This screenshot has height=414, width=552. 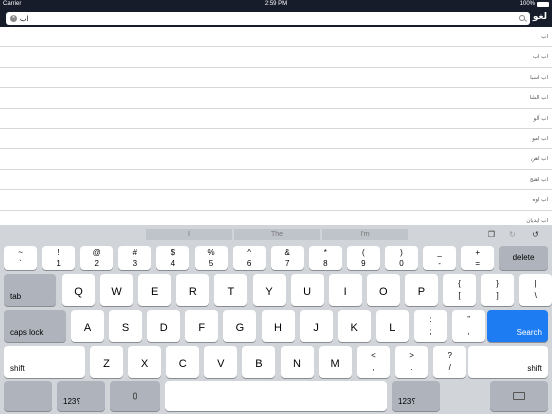 I want to click on key-label: H, so click(x=278, y=328).